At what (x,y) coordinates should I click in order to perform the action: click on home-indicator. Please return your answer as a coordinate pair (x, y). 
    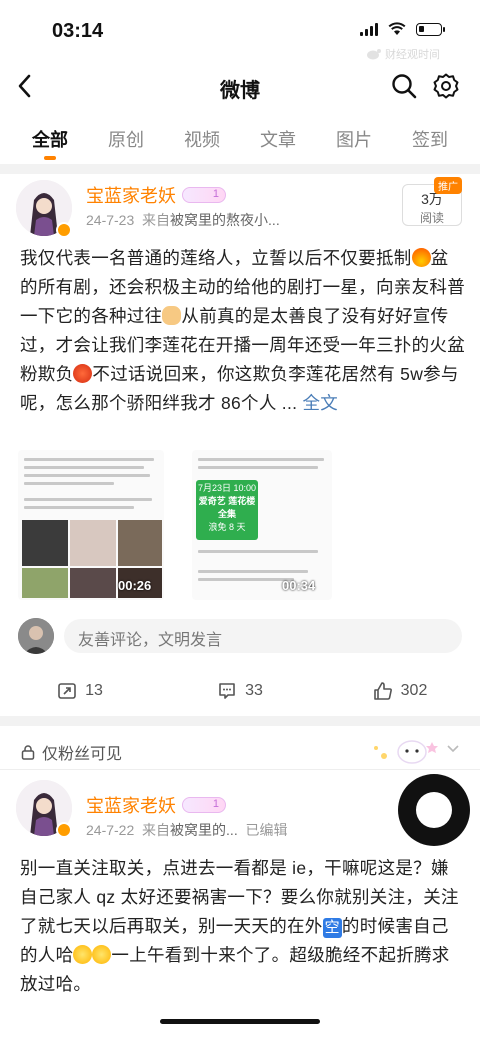
    Looking at the image, I should click on (240, 1021).